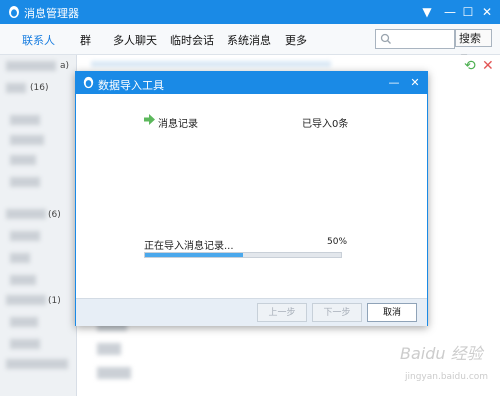 Image resolution: width=500 pixels, height=396 pixels. I want to click on title-bar: 消息管理器 ▼ — ☐ ✕, so click(250, 12).